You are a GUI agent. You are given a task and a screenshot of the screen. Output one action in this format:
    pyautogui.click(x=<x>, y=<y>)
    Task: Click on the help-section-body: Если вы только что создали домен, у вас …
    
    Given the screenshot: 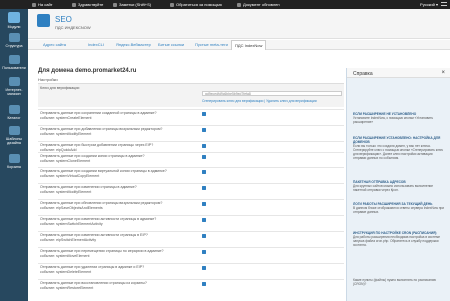 What is the action you would take?
    pyautogui.click(x=398, y=152)
    